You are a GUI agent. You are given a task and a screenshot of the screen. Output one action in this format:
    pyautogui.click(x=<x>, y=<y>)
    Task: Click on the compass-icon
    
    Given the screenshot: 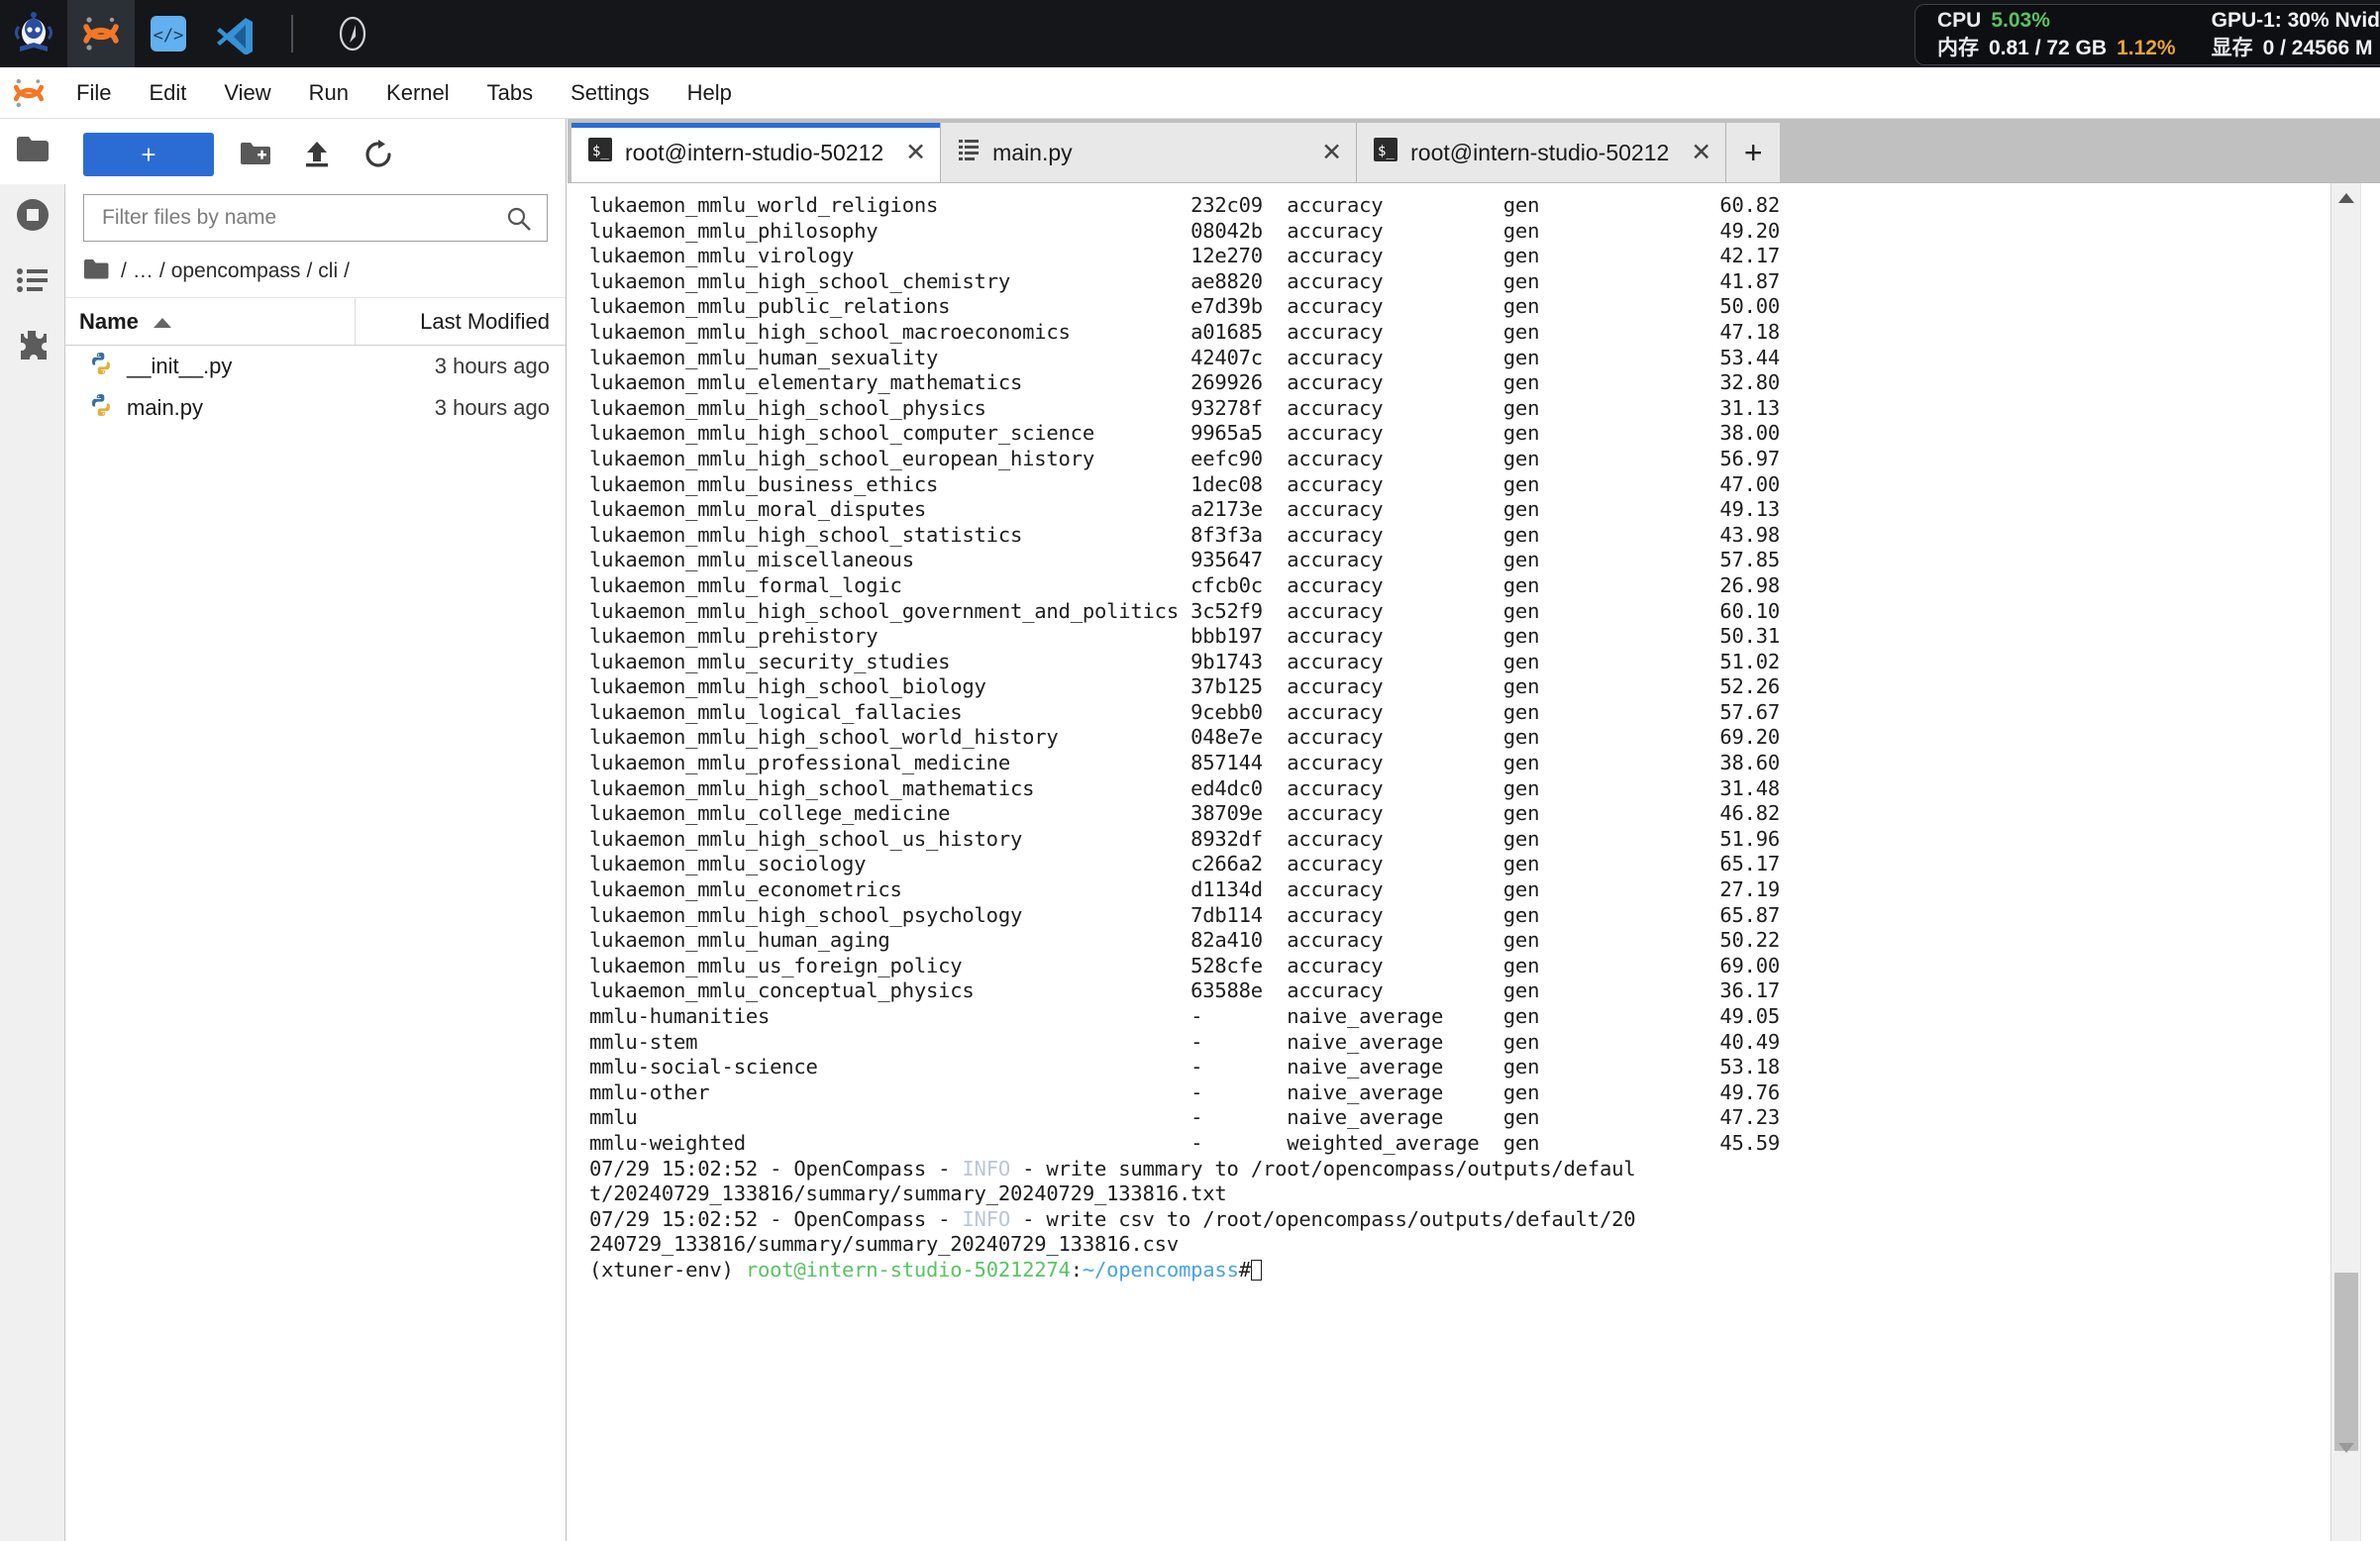 What is the action you would take?
    pyautogui.click(x=352, y=33)
    